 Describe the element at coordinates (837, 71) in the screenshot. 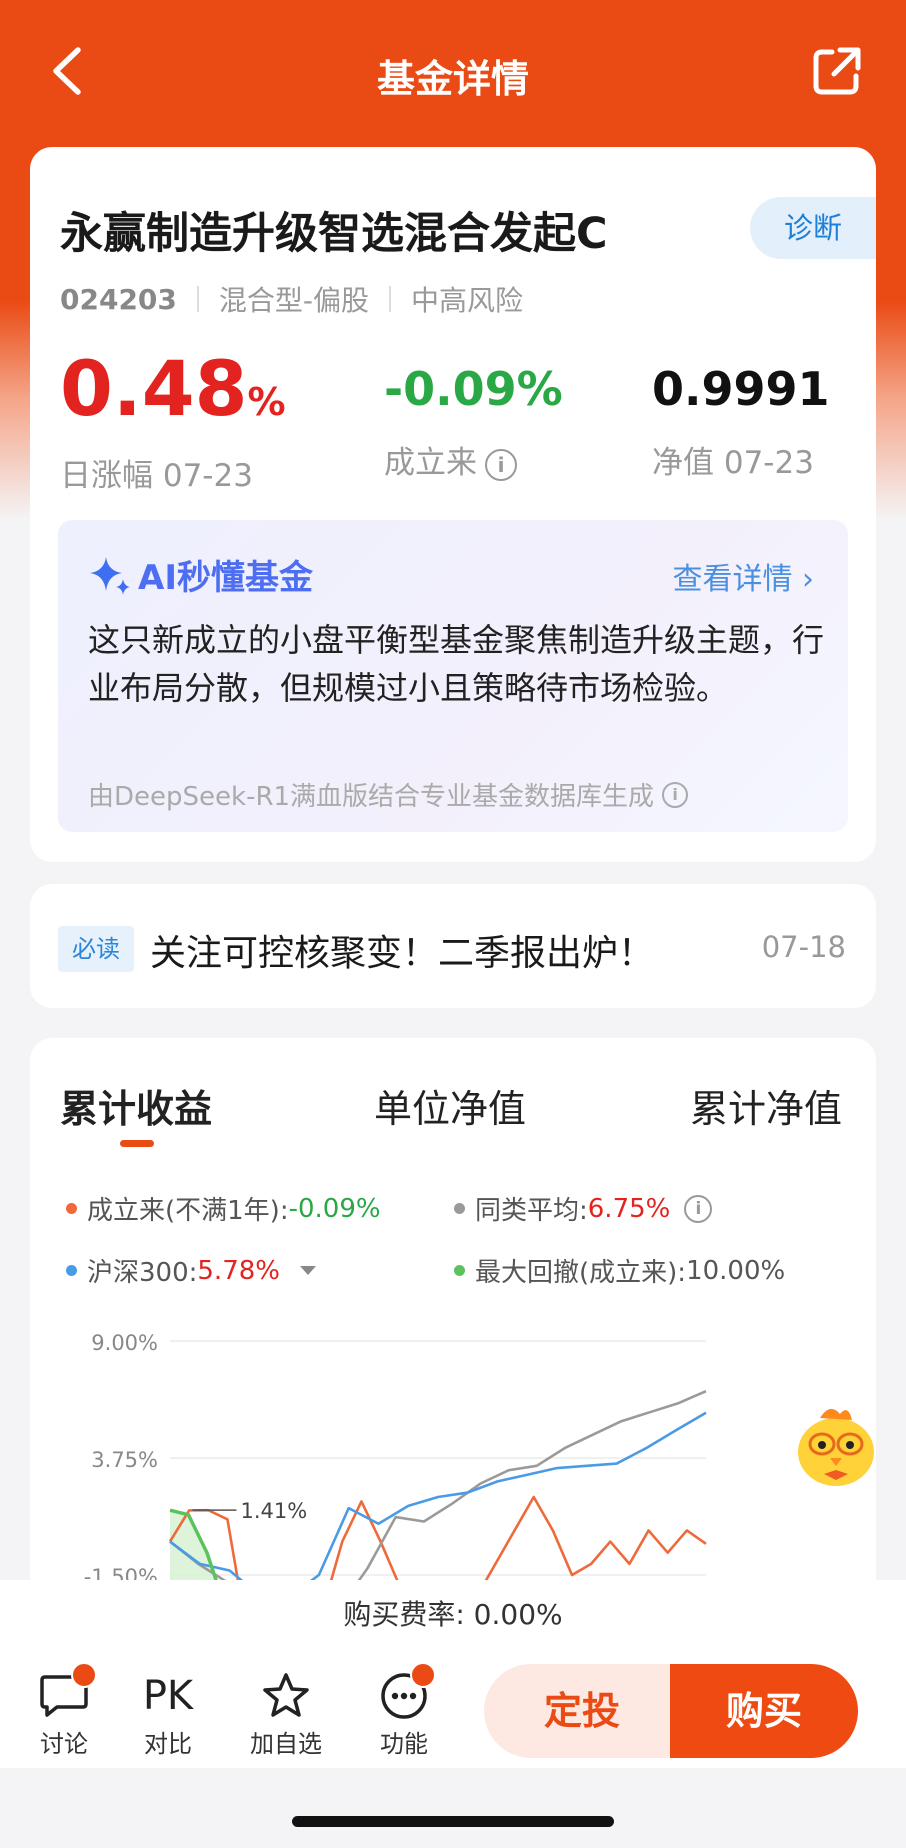

I see `share-icon` at that location.